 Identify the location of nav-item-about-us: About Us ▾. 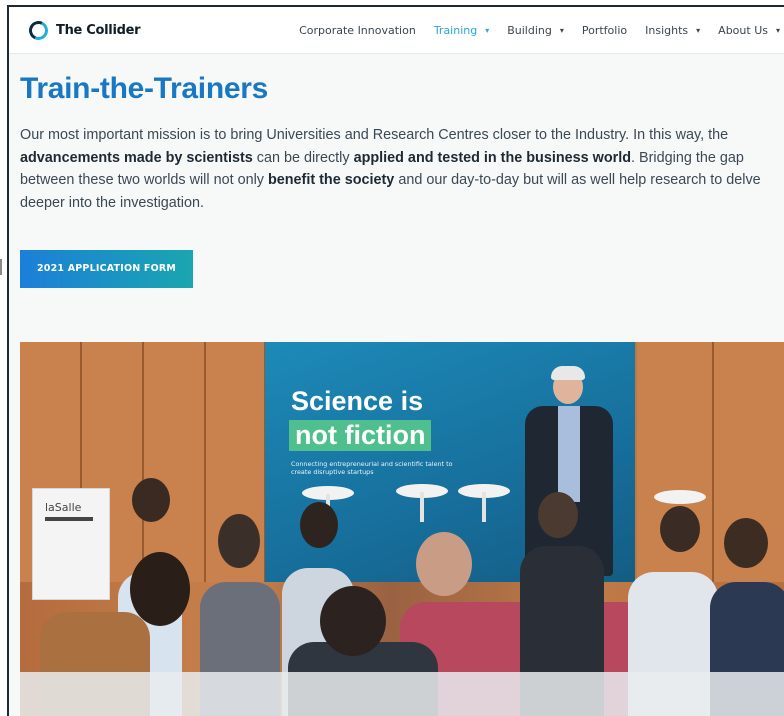
(749, 30).